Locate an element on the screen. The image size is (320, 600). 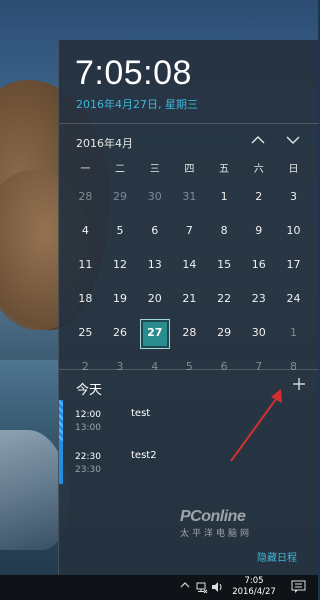
network-icon is located at coordinates (202, 587).